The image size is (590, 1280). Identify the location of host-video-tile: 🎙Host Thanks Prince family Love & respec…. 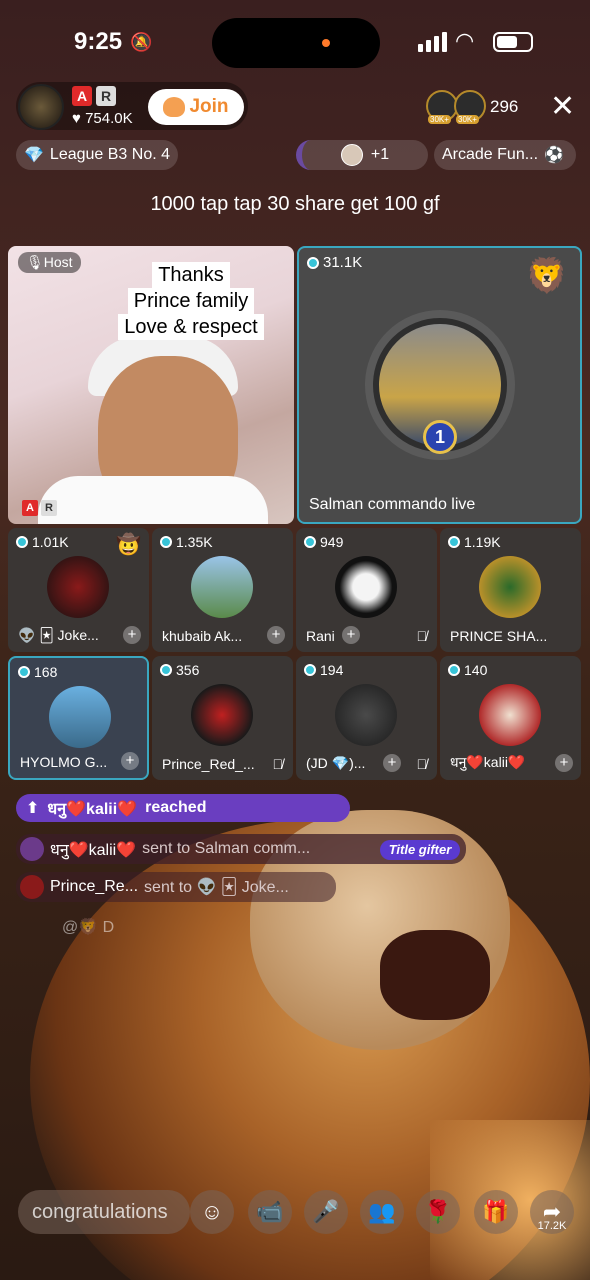
(151, 385).